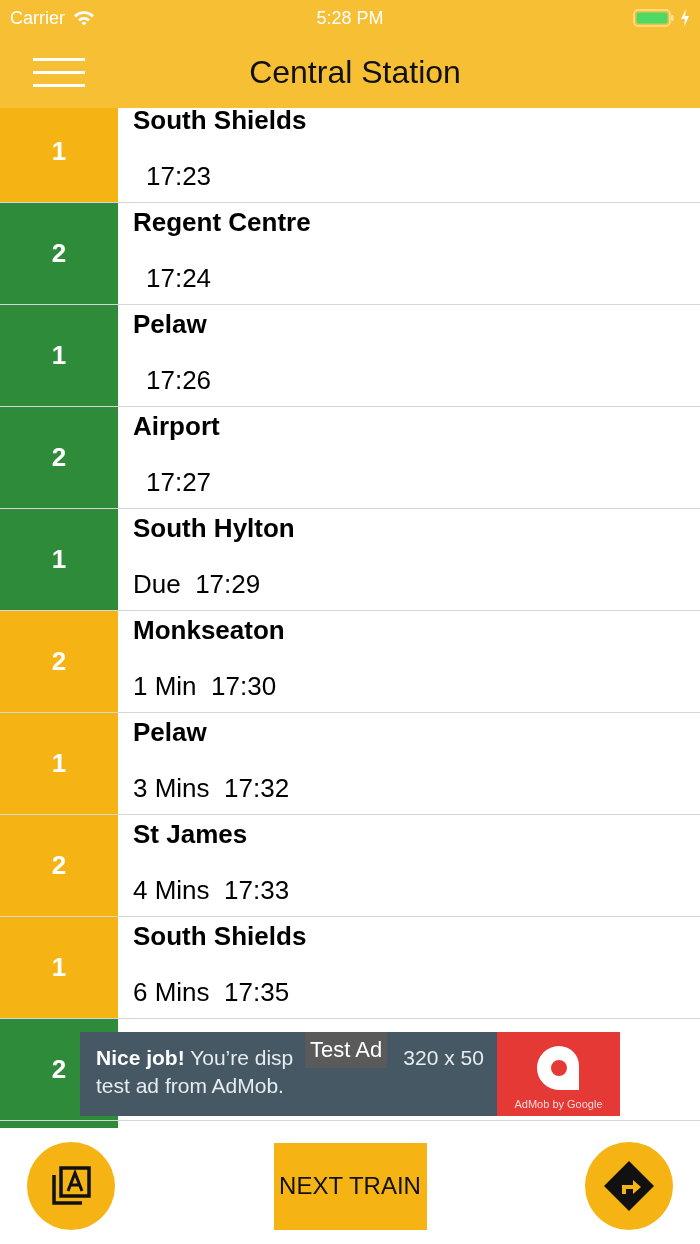  What do you see at coordinates (443, 1058) in the screenshot?
I see `ad-message: 320 x 50` at bounding box center [443, 1058].